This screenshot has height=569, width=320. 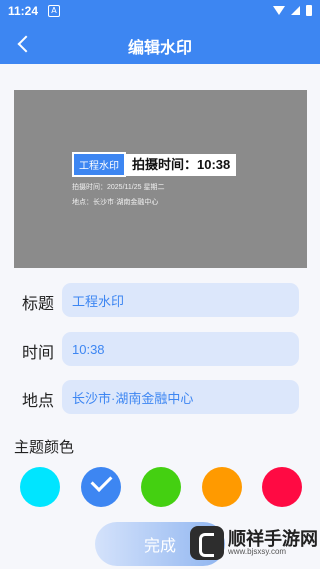 I want to click on signal-icon, so click(x=295, y=10).